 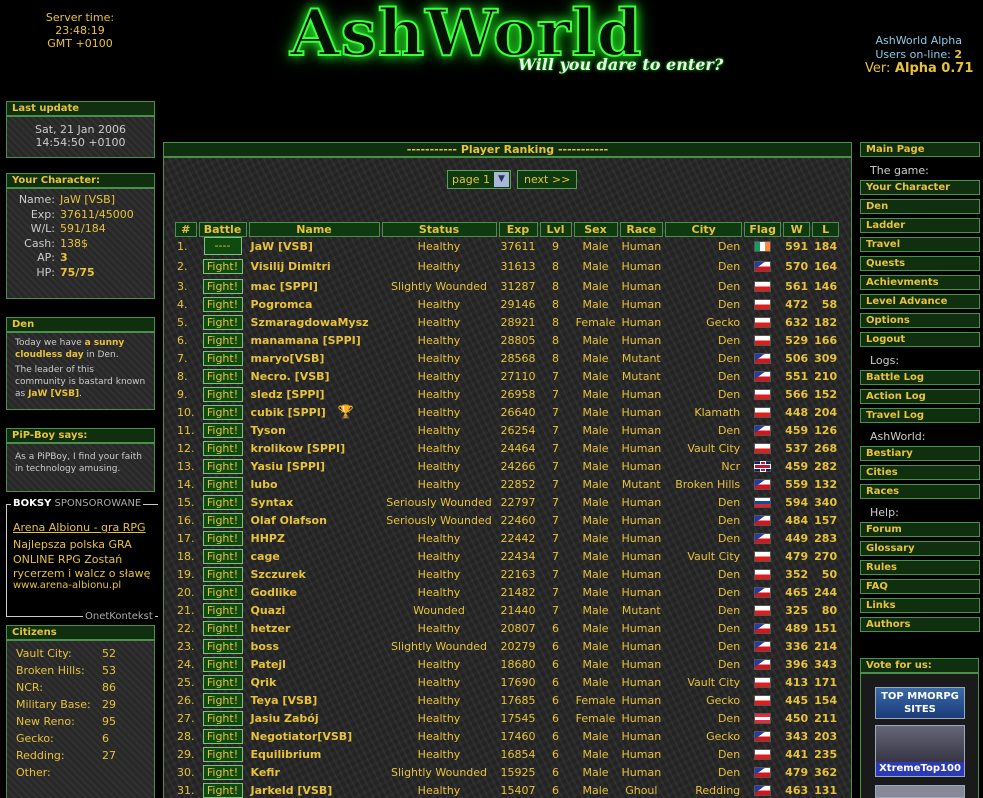 I want to click on chevron-down-icon: ▼, so click(x=501, y=179).